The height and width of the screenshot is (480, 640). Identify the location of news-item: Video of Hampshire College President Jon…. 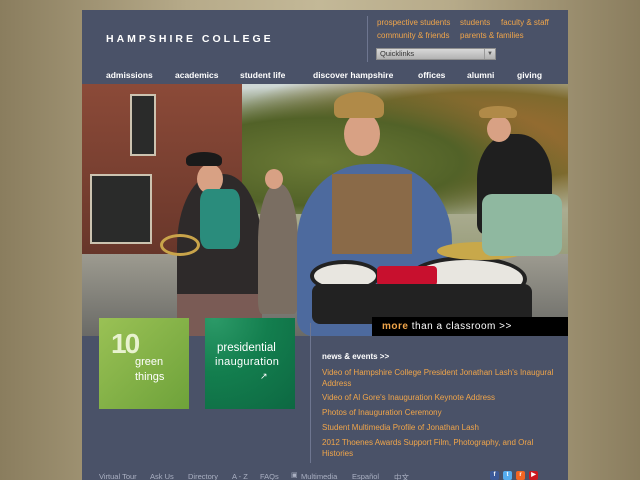
(440, 378).